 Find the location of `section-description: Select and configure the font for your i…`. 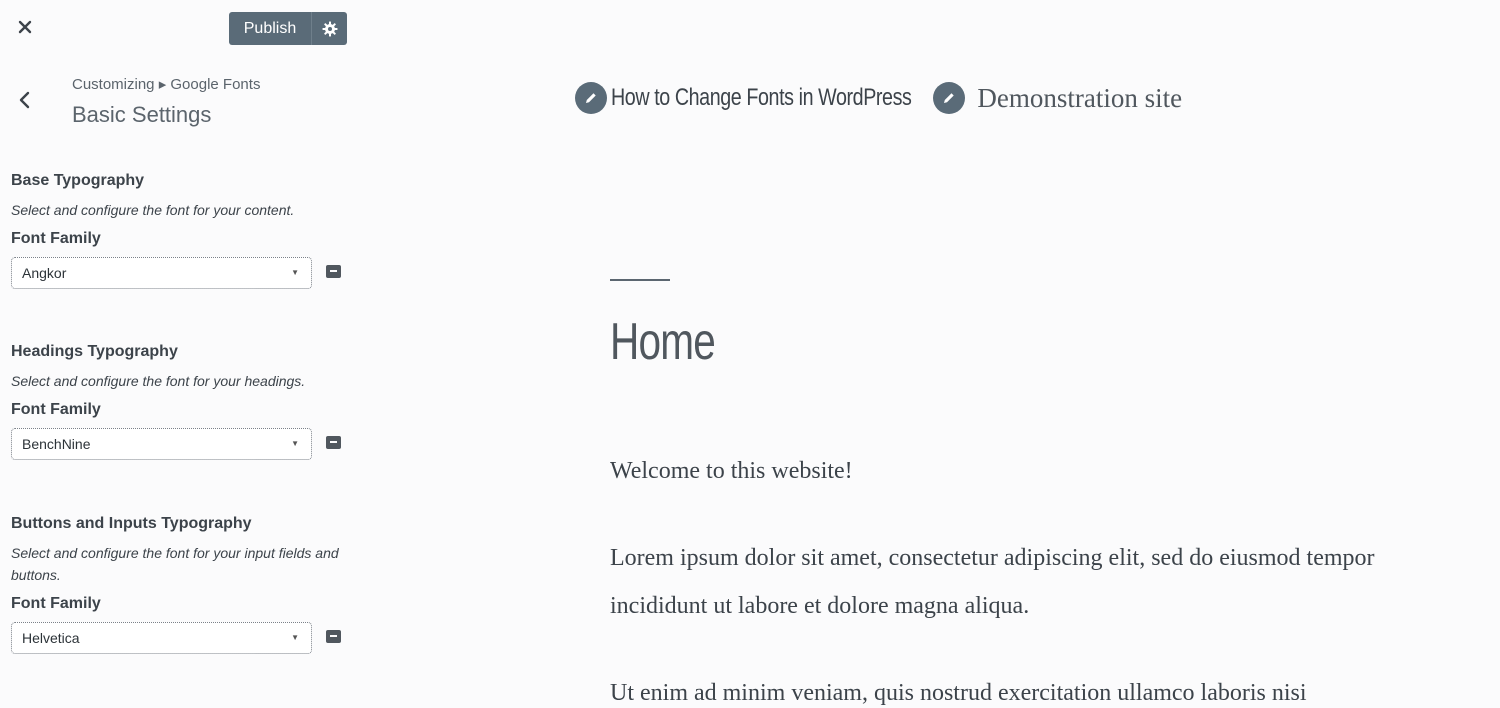

section-description: Select and configure the font for your i… is located at coordinates (175, 564).